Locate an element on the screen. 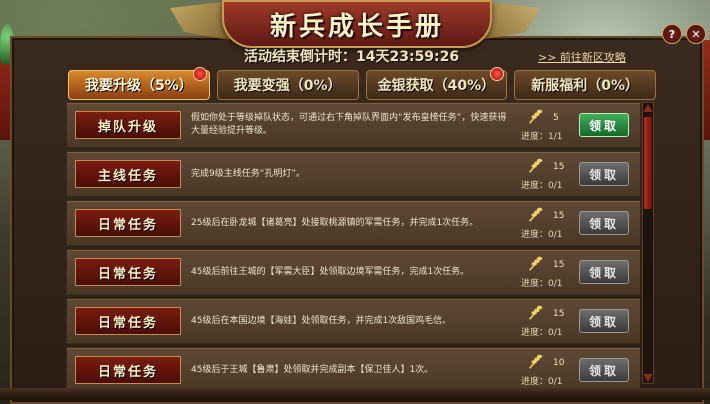  reward-amount: 10 is located at coordinates (559, 363).